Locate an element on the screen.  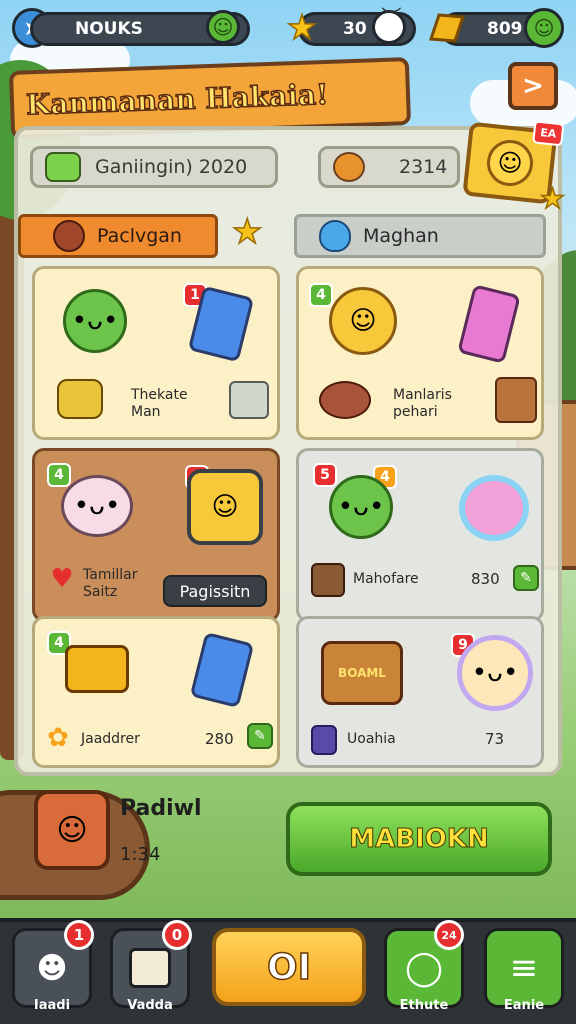
sun-flower-icon: ☺ is located at coordinates (363, 321).